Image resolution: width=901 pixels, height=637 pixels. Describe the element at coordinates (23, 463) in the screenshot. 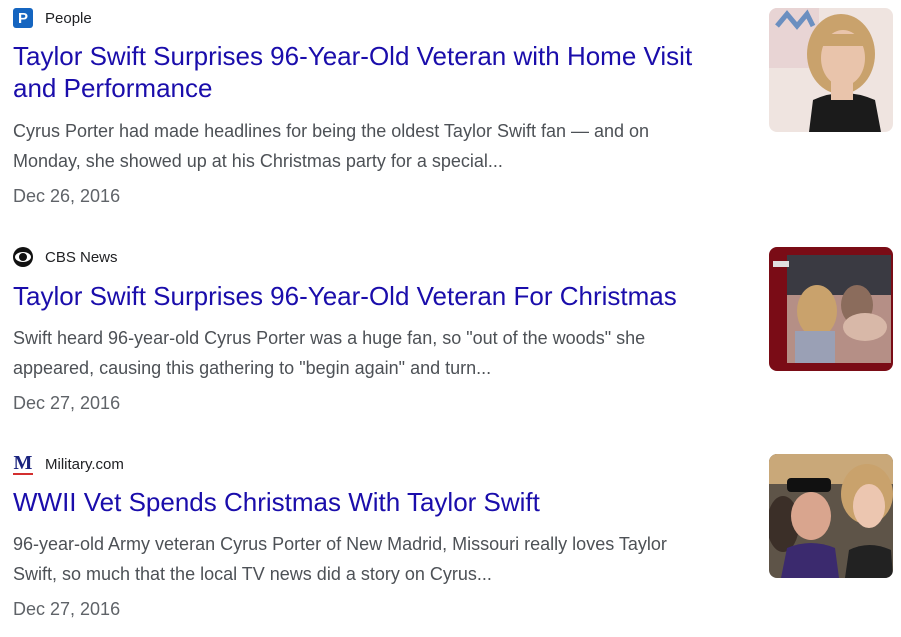

I see `military-m-logo-icon: M` at that location.